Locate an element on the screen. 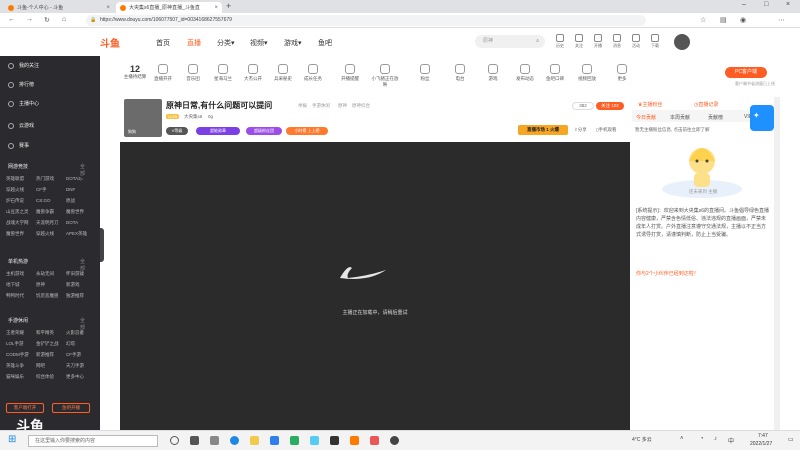 This screenshot has width=800, height=450. terminal-icon is located at coordinates (334, 440).